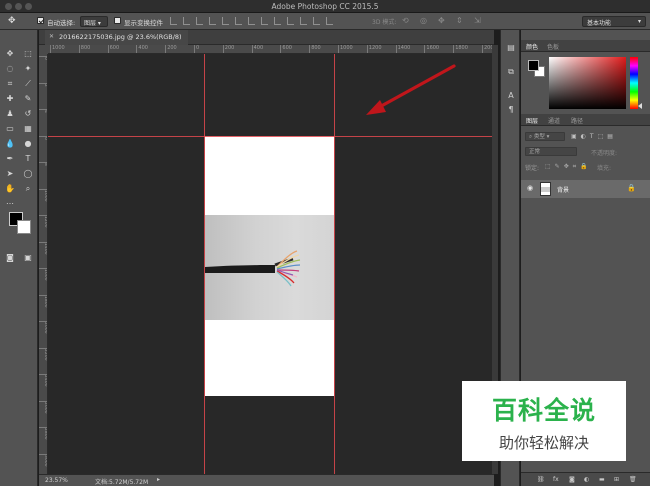 The height and width of the screenshot is (486, 650). Describe the element at coordinates (43, 247) in the screenshot. I see `ruler-left-tick: 1400` at that location.